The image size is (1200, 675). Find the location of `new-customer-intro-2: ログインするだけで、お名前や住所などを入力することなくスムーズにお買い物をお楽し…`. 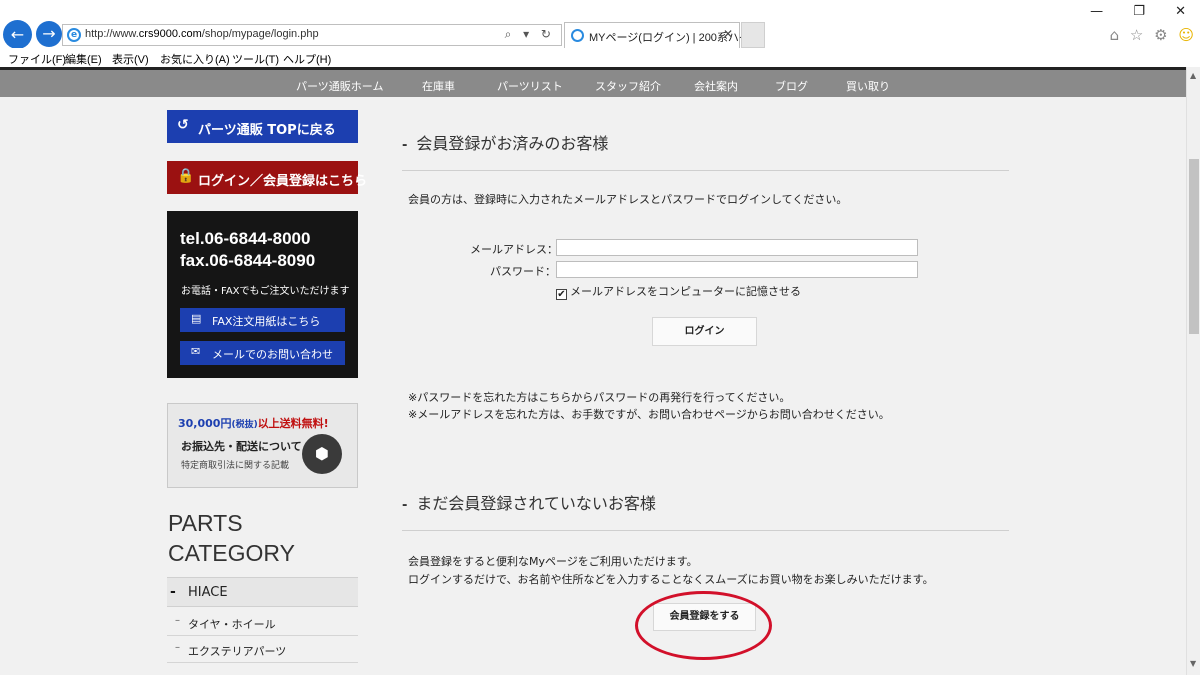

new-customer-intro-2: ログインするだけで、お名前や住所などを入力することなくスムーズにお買い物をお楽し… is located at coordinates (671, 579).